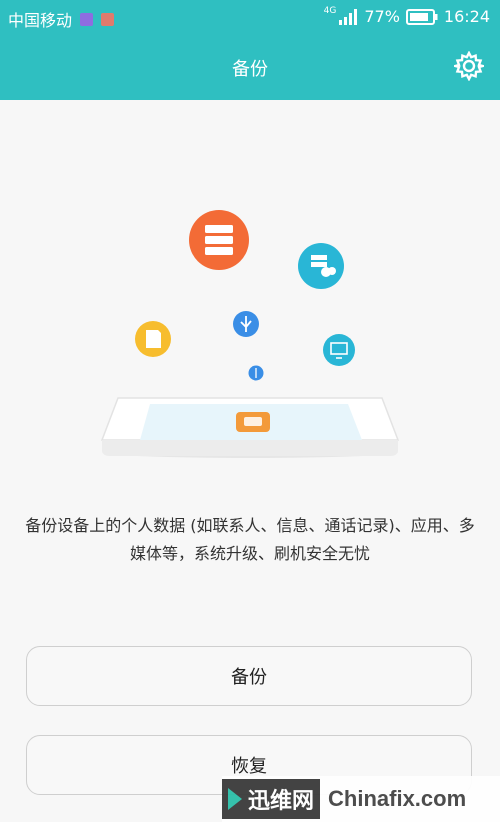 This screenshot has width=500, height=822. What do you see at coordinates (250, 427) in the screenshot?
I see `phone-icon` at bounding box center [250, 427].